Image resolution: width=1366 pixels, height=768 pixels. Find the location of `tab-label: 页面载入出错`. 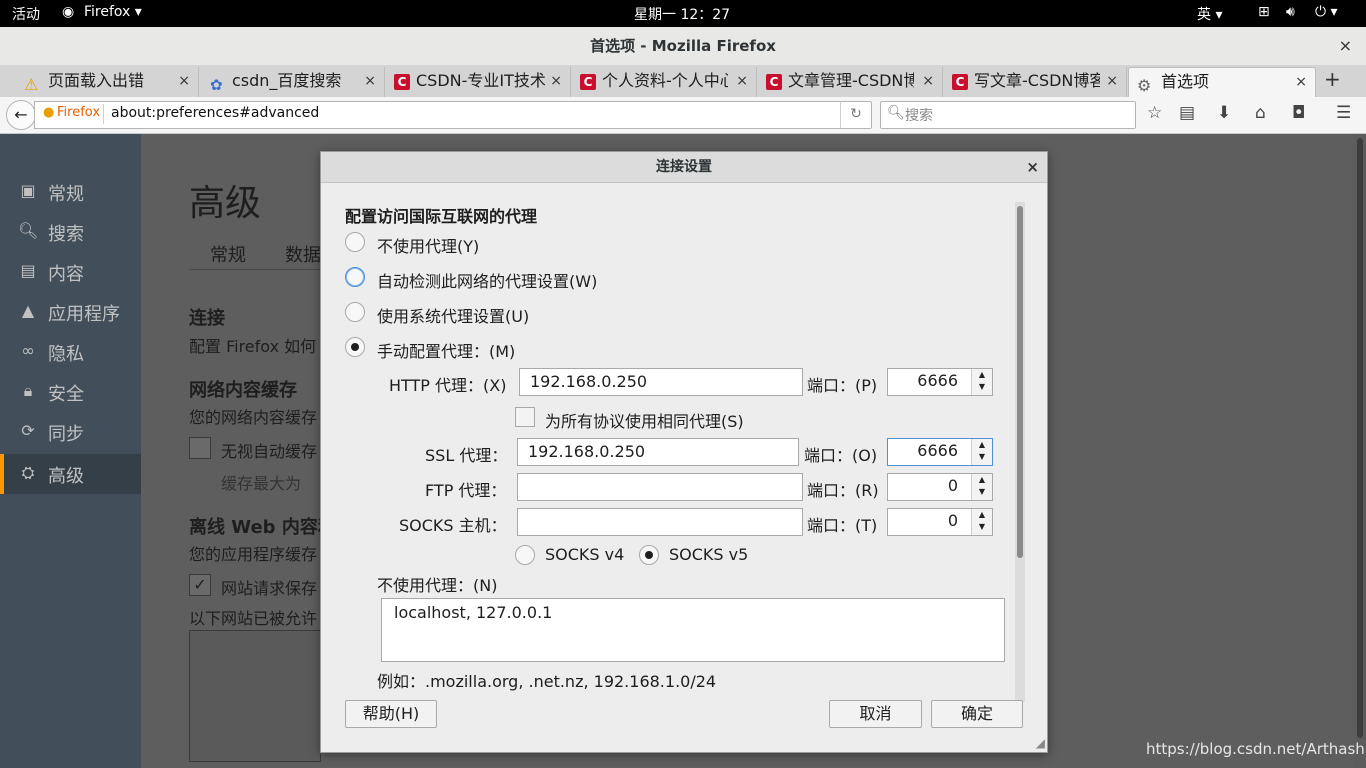

tab-label: 页面载入出错 is located at coordinates (96, 80).